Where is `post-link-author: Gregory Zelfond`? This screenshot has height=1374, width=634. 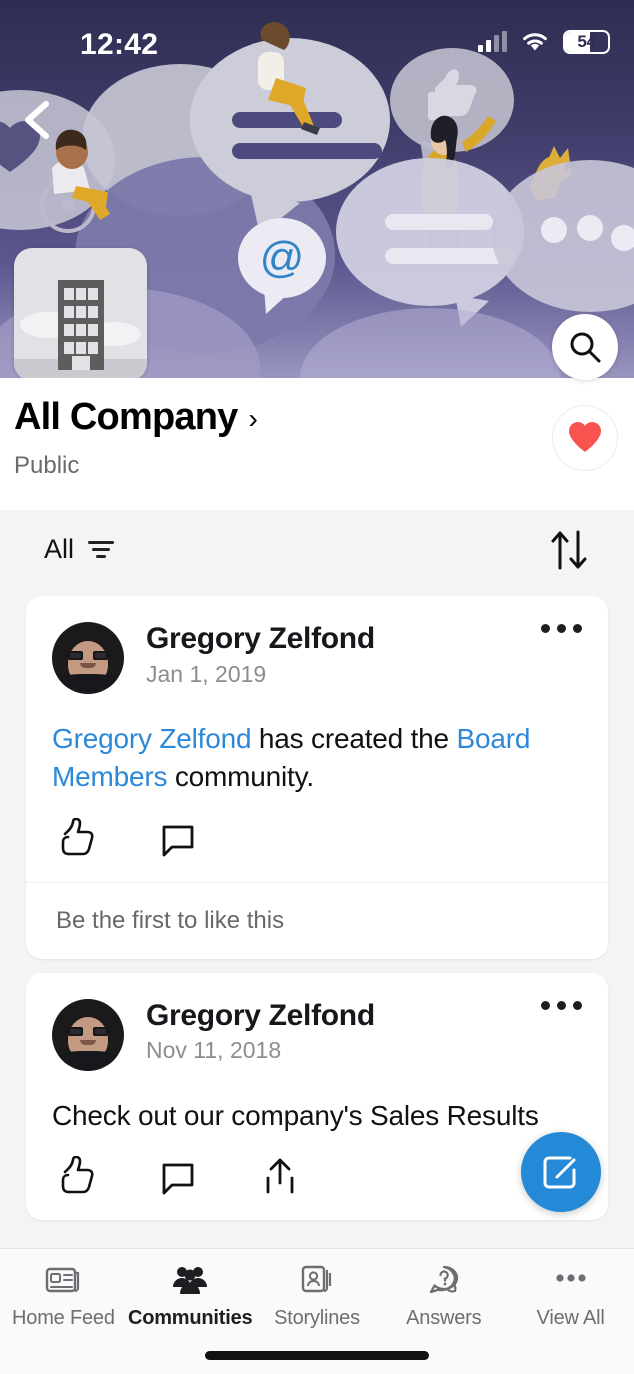 post-link-author: Gregory Zelfond is located at coordinates (152, 738).